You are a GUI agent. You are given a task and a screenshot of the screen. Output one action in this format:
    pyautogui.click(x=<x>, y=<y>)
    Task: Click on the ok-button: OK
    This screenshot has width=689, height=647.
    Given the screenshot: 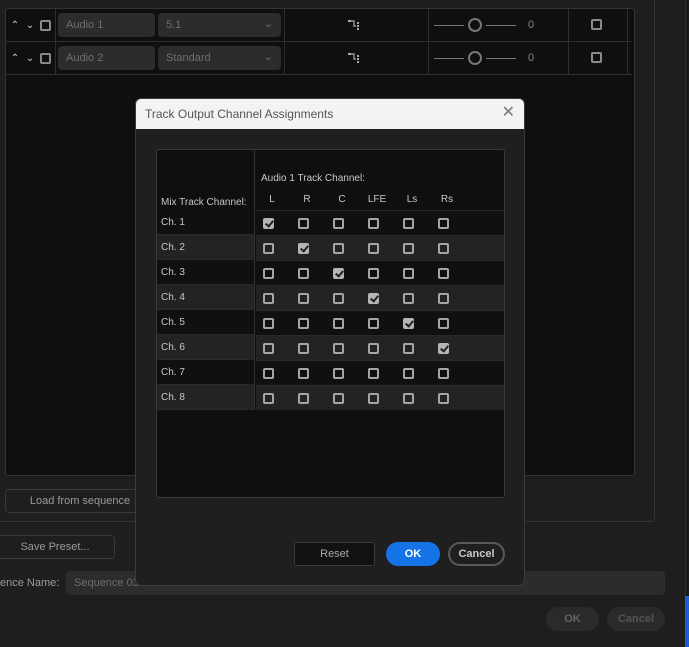 What is the action you would take?
    pyautogui.click(x=413, y=554)
    